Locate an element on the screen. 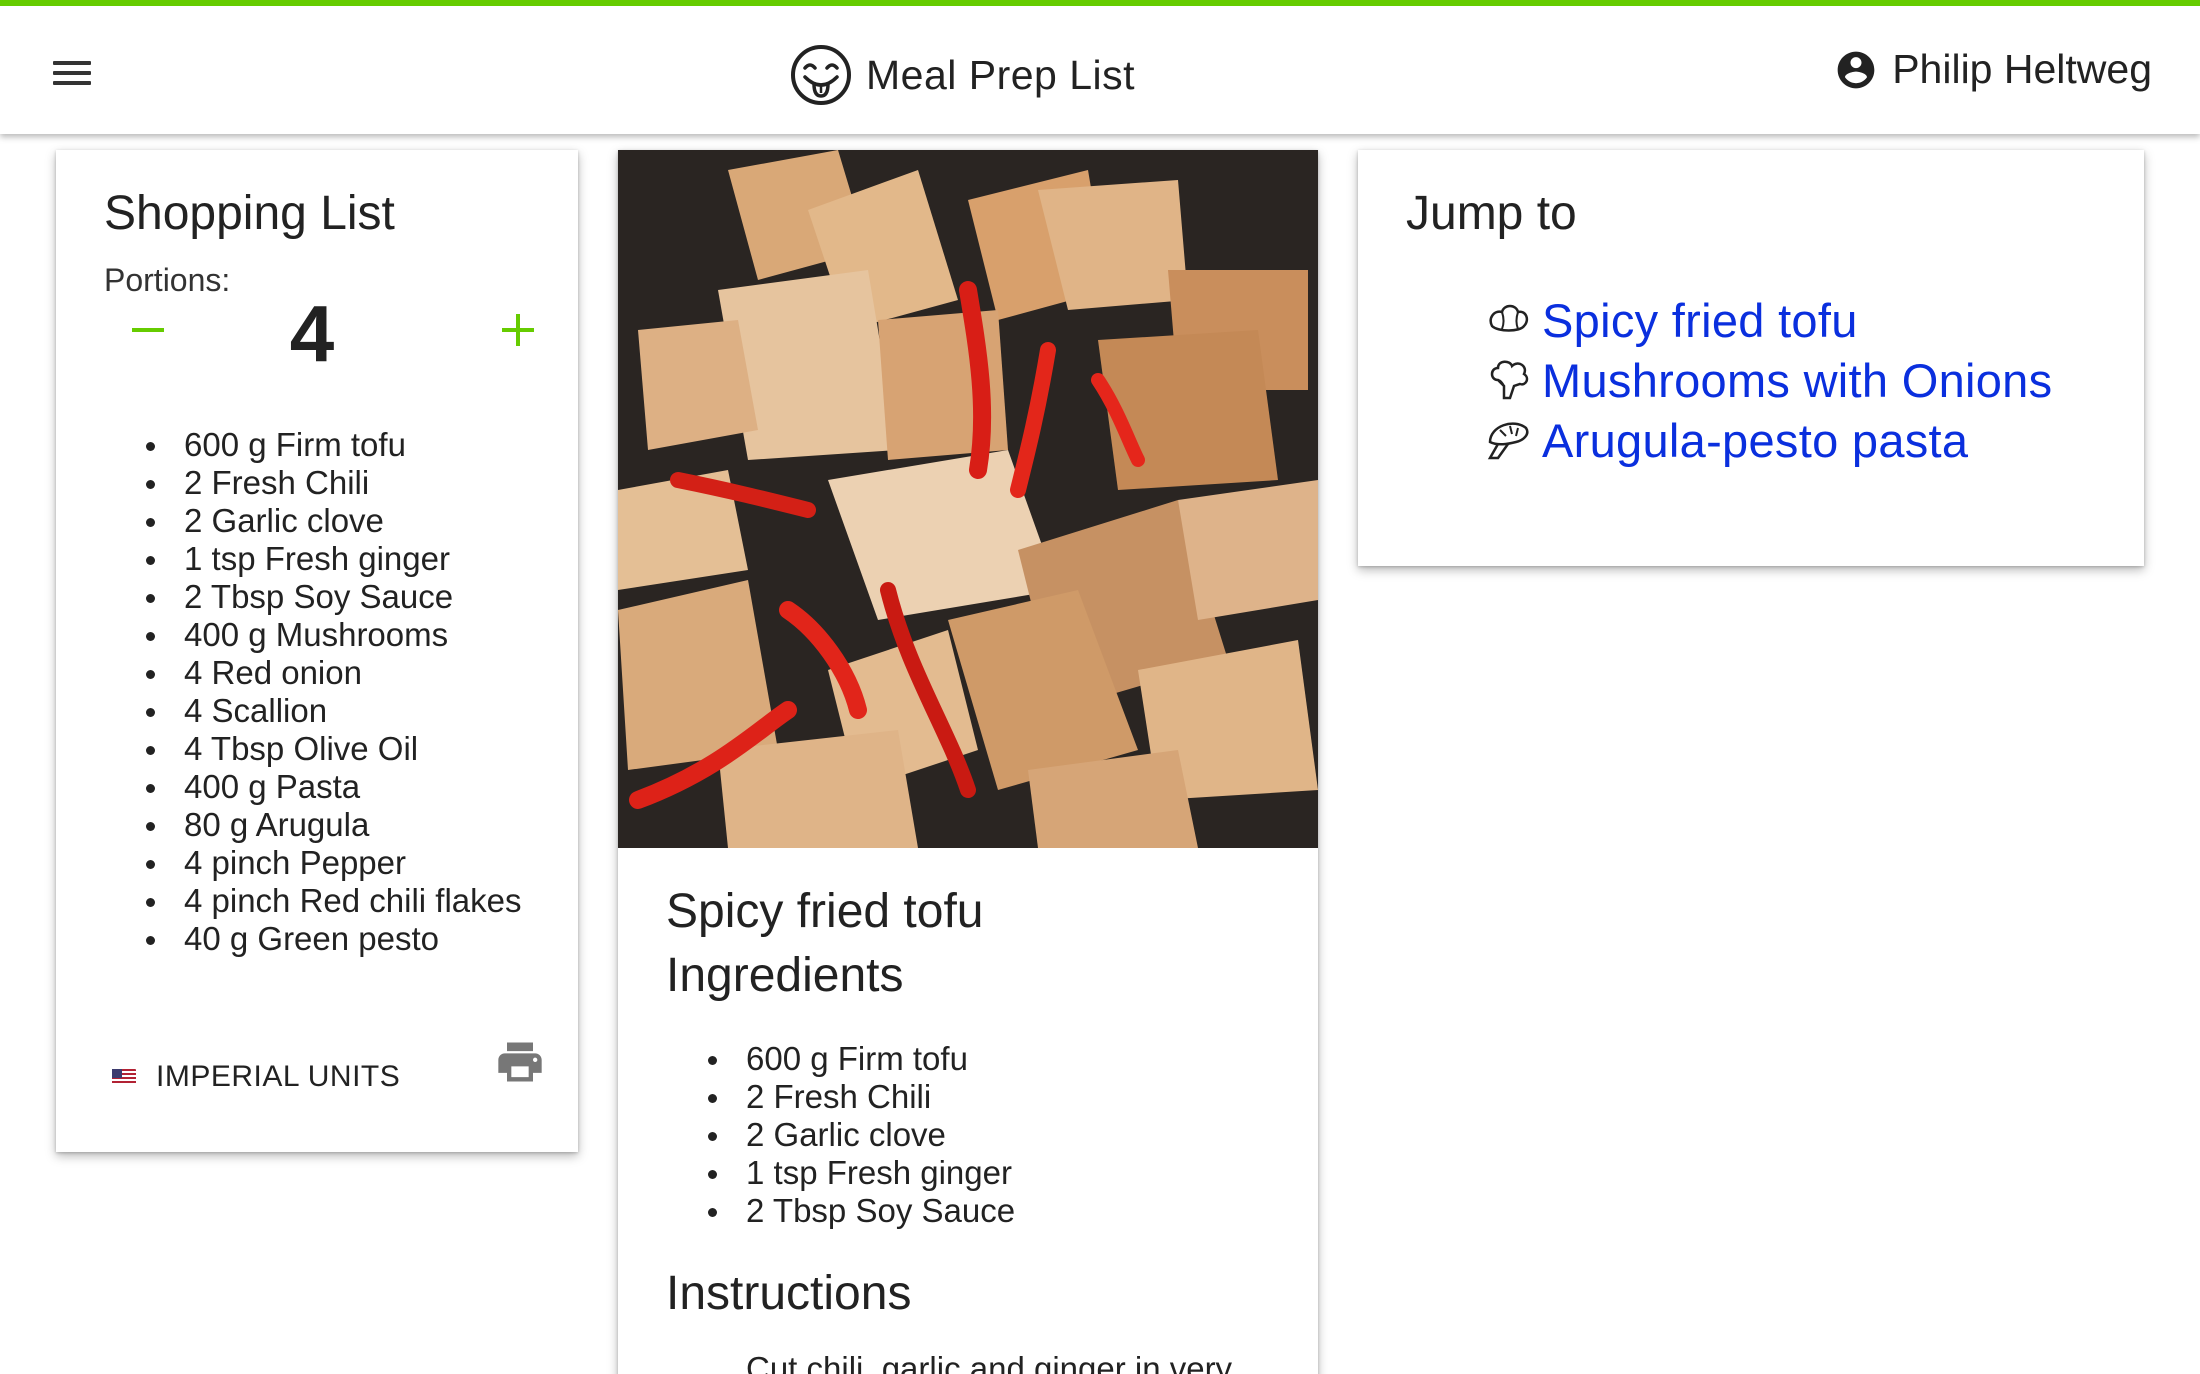  jump-link-mushrooms-with-onions: Mushrooms with Onions is located at coordinates (1797, 380).